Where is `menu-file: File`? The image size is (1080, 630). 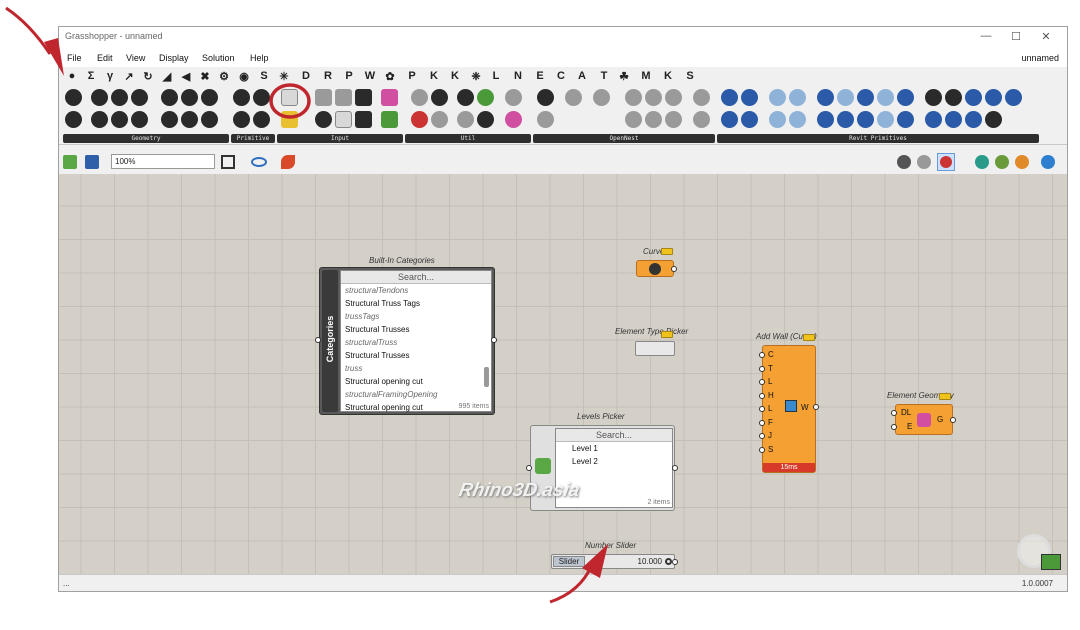
menu-file: File is located at coordinates (74, 58).